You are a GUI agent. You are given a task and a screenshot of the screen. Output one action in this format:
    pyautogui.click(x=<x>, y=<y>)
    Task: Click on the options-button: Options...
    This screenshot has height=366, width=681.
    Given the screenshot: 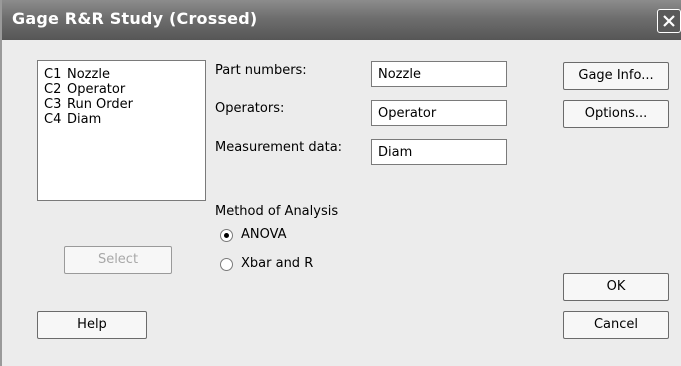 What is the action you would take?
    pyautogui.click(x=616, y=114)
    